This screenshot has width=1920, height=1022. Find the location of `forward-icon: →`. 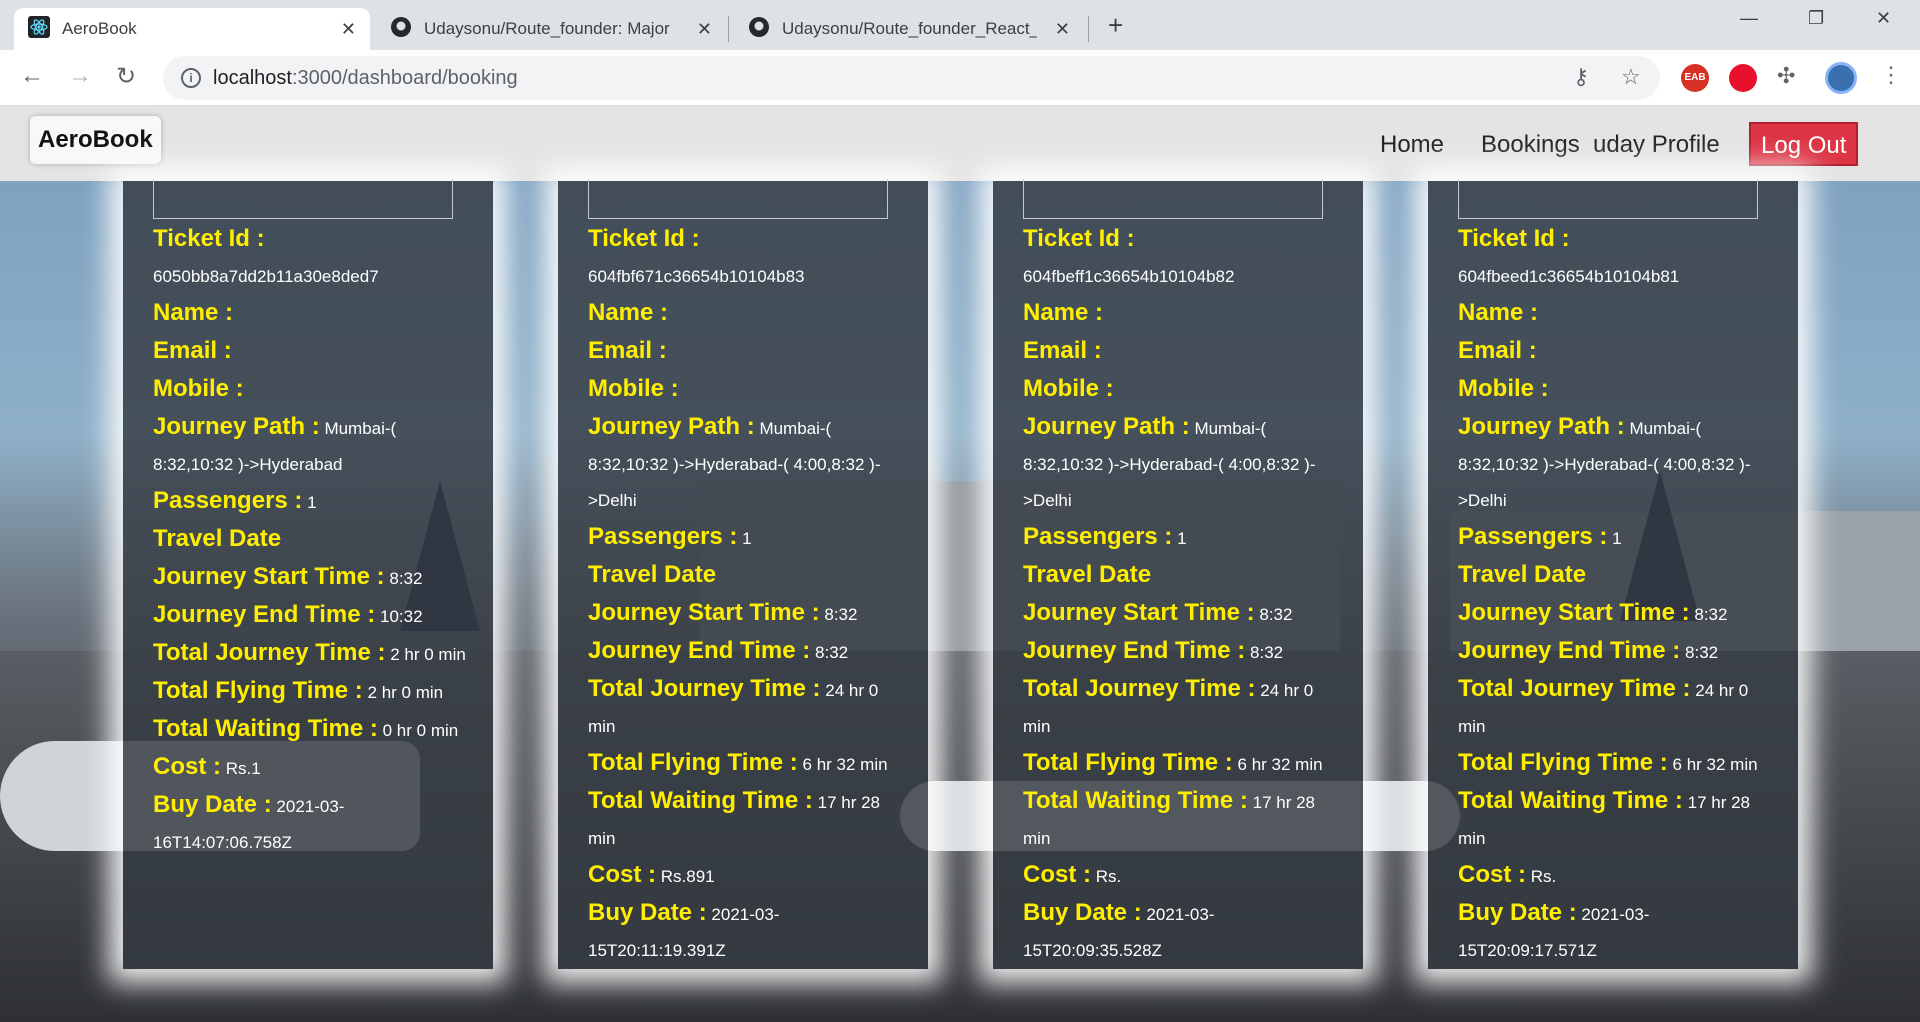

forward-icon: → is located at coordinates (80, 76).